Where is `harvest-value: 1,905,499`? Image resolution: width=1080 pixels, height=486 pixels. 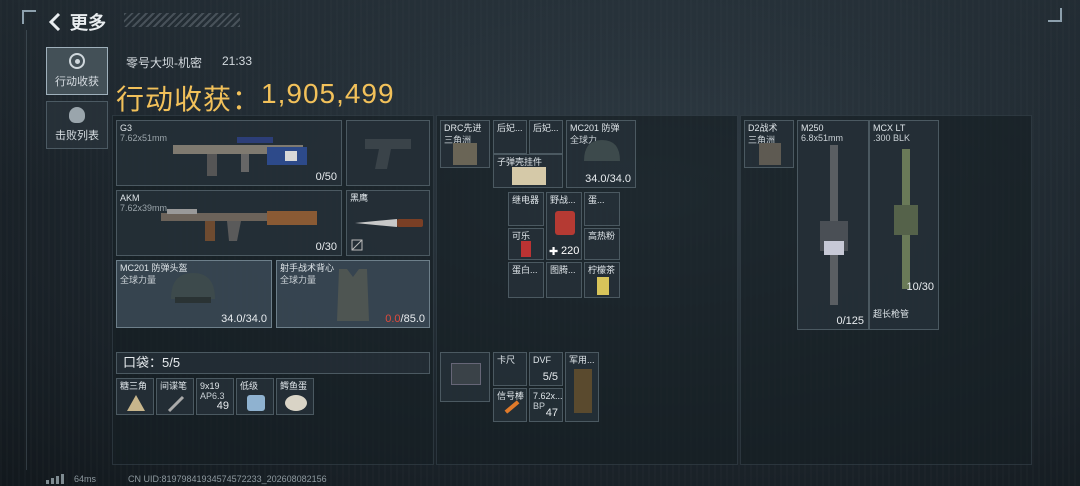 harvest-value: 1,905,499 is located at coordinates (328, 93).